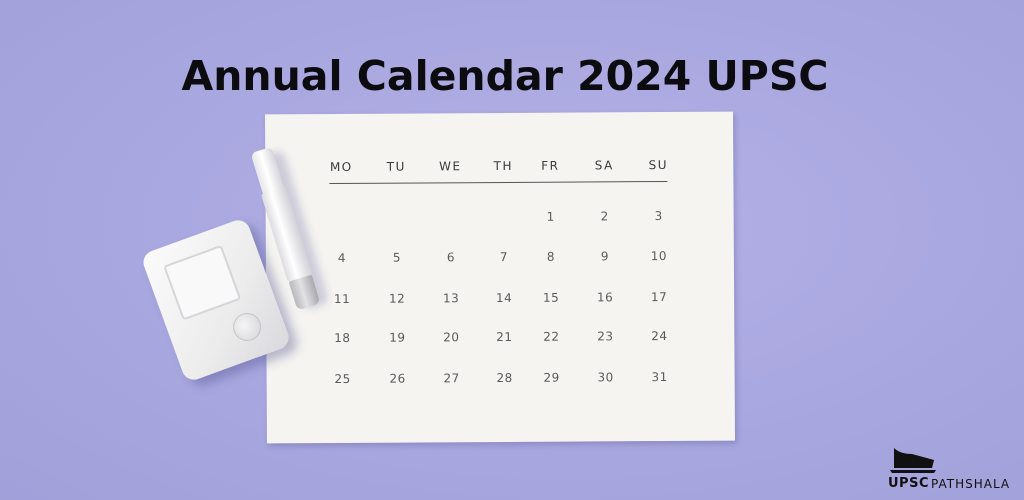 The width and height of the screenshot is (1024, 500). Describe the element at coordinates (342, 379) in the screenshot. I see `calendar-day: 25` at that location.